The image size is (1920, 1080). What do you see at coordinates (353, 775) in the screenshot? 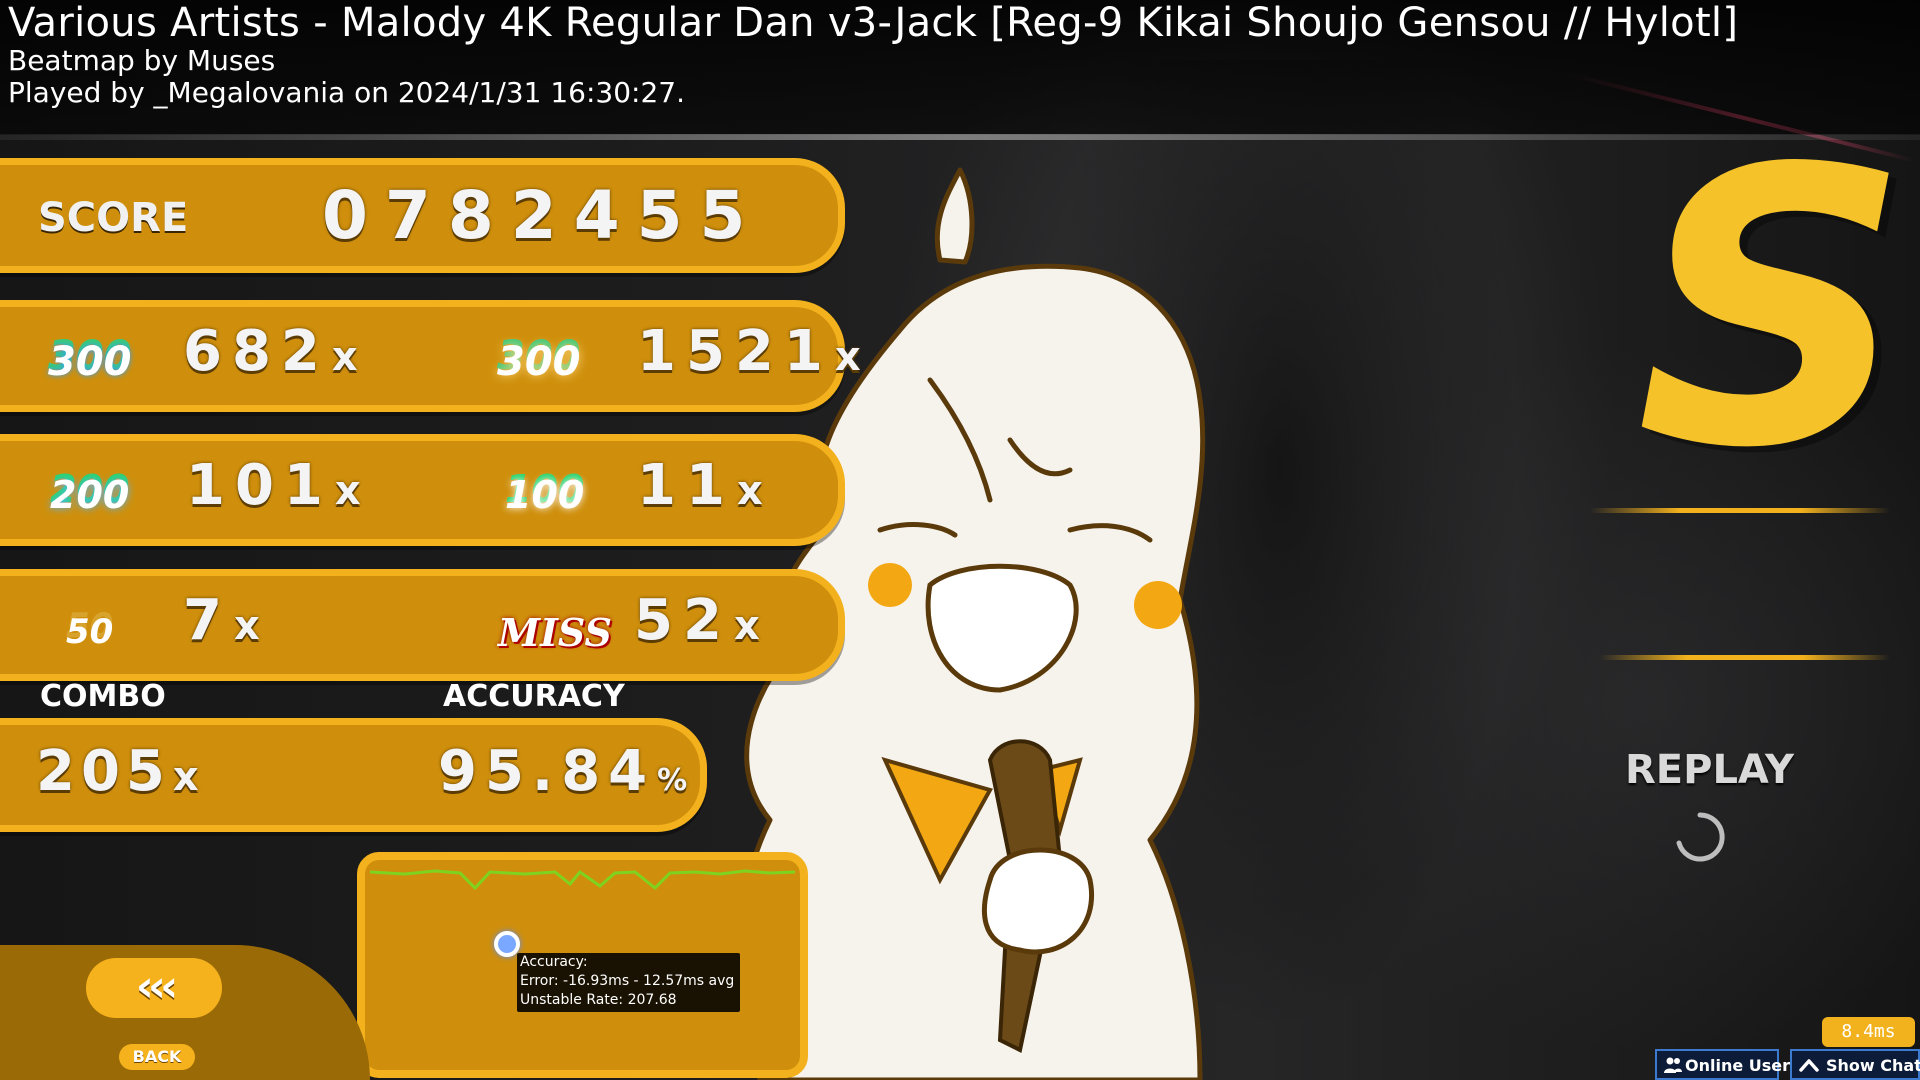
I see `combo-accuracy-panel: 205x 95.84%` at bounding box center [353, 775].